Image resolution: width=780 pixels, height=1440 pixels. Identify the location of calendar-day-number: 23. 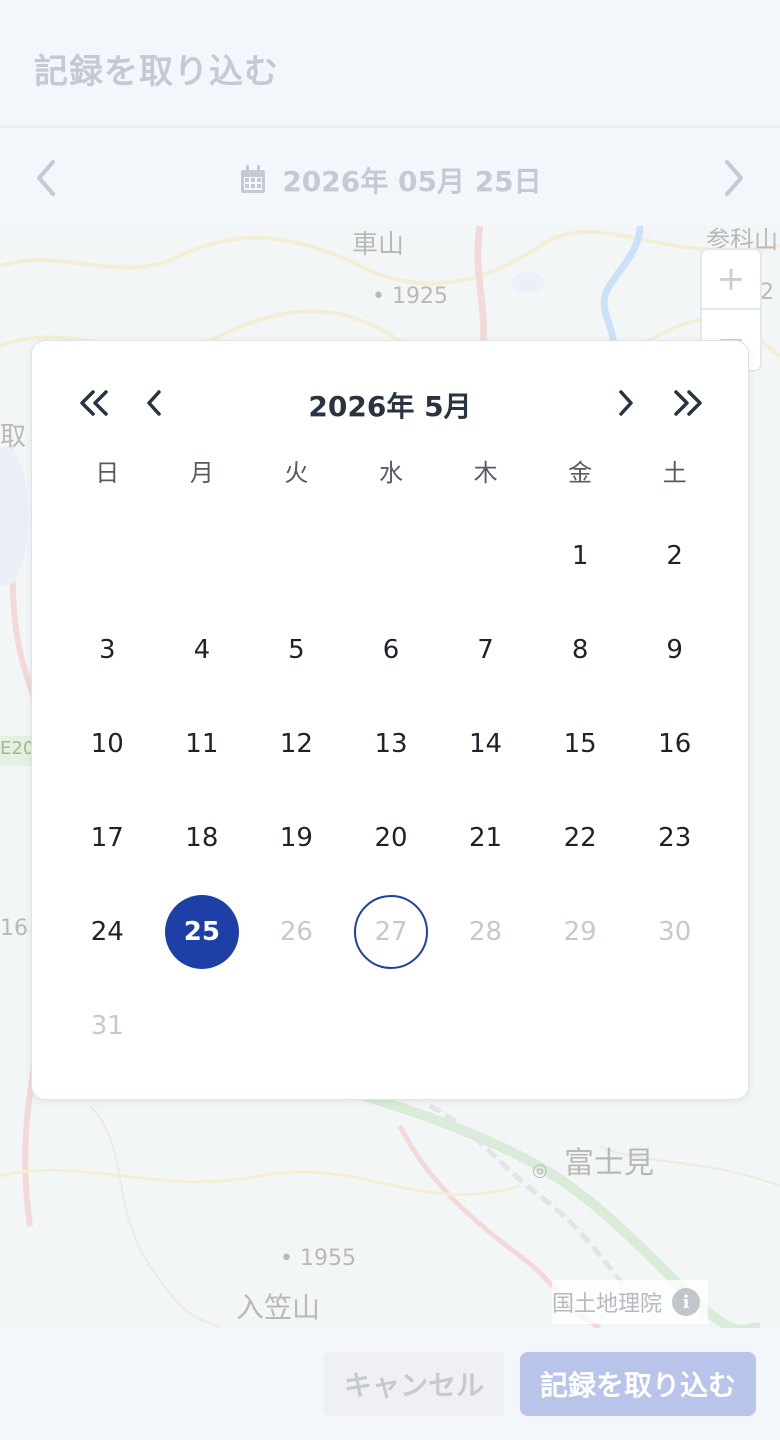
(675, 838).